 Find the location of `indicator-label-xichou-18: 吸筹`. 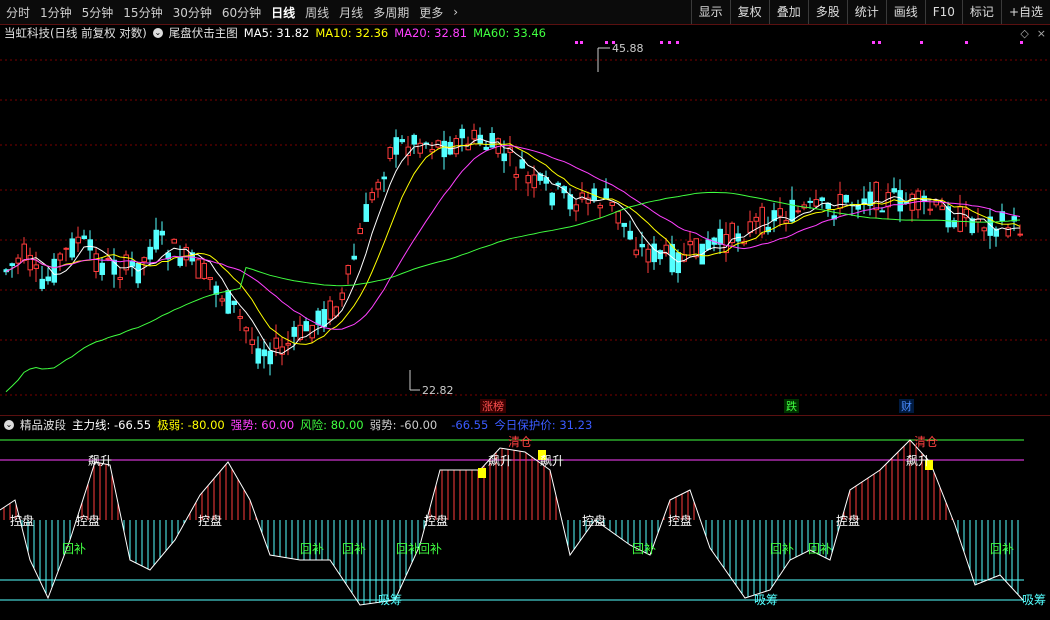

indicator-label-xichou-18: 吸筹 is located at coordinates (1034, 600).